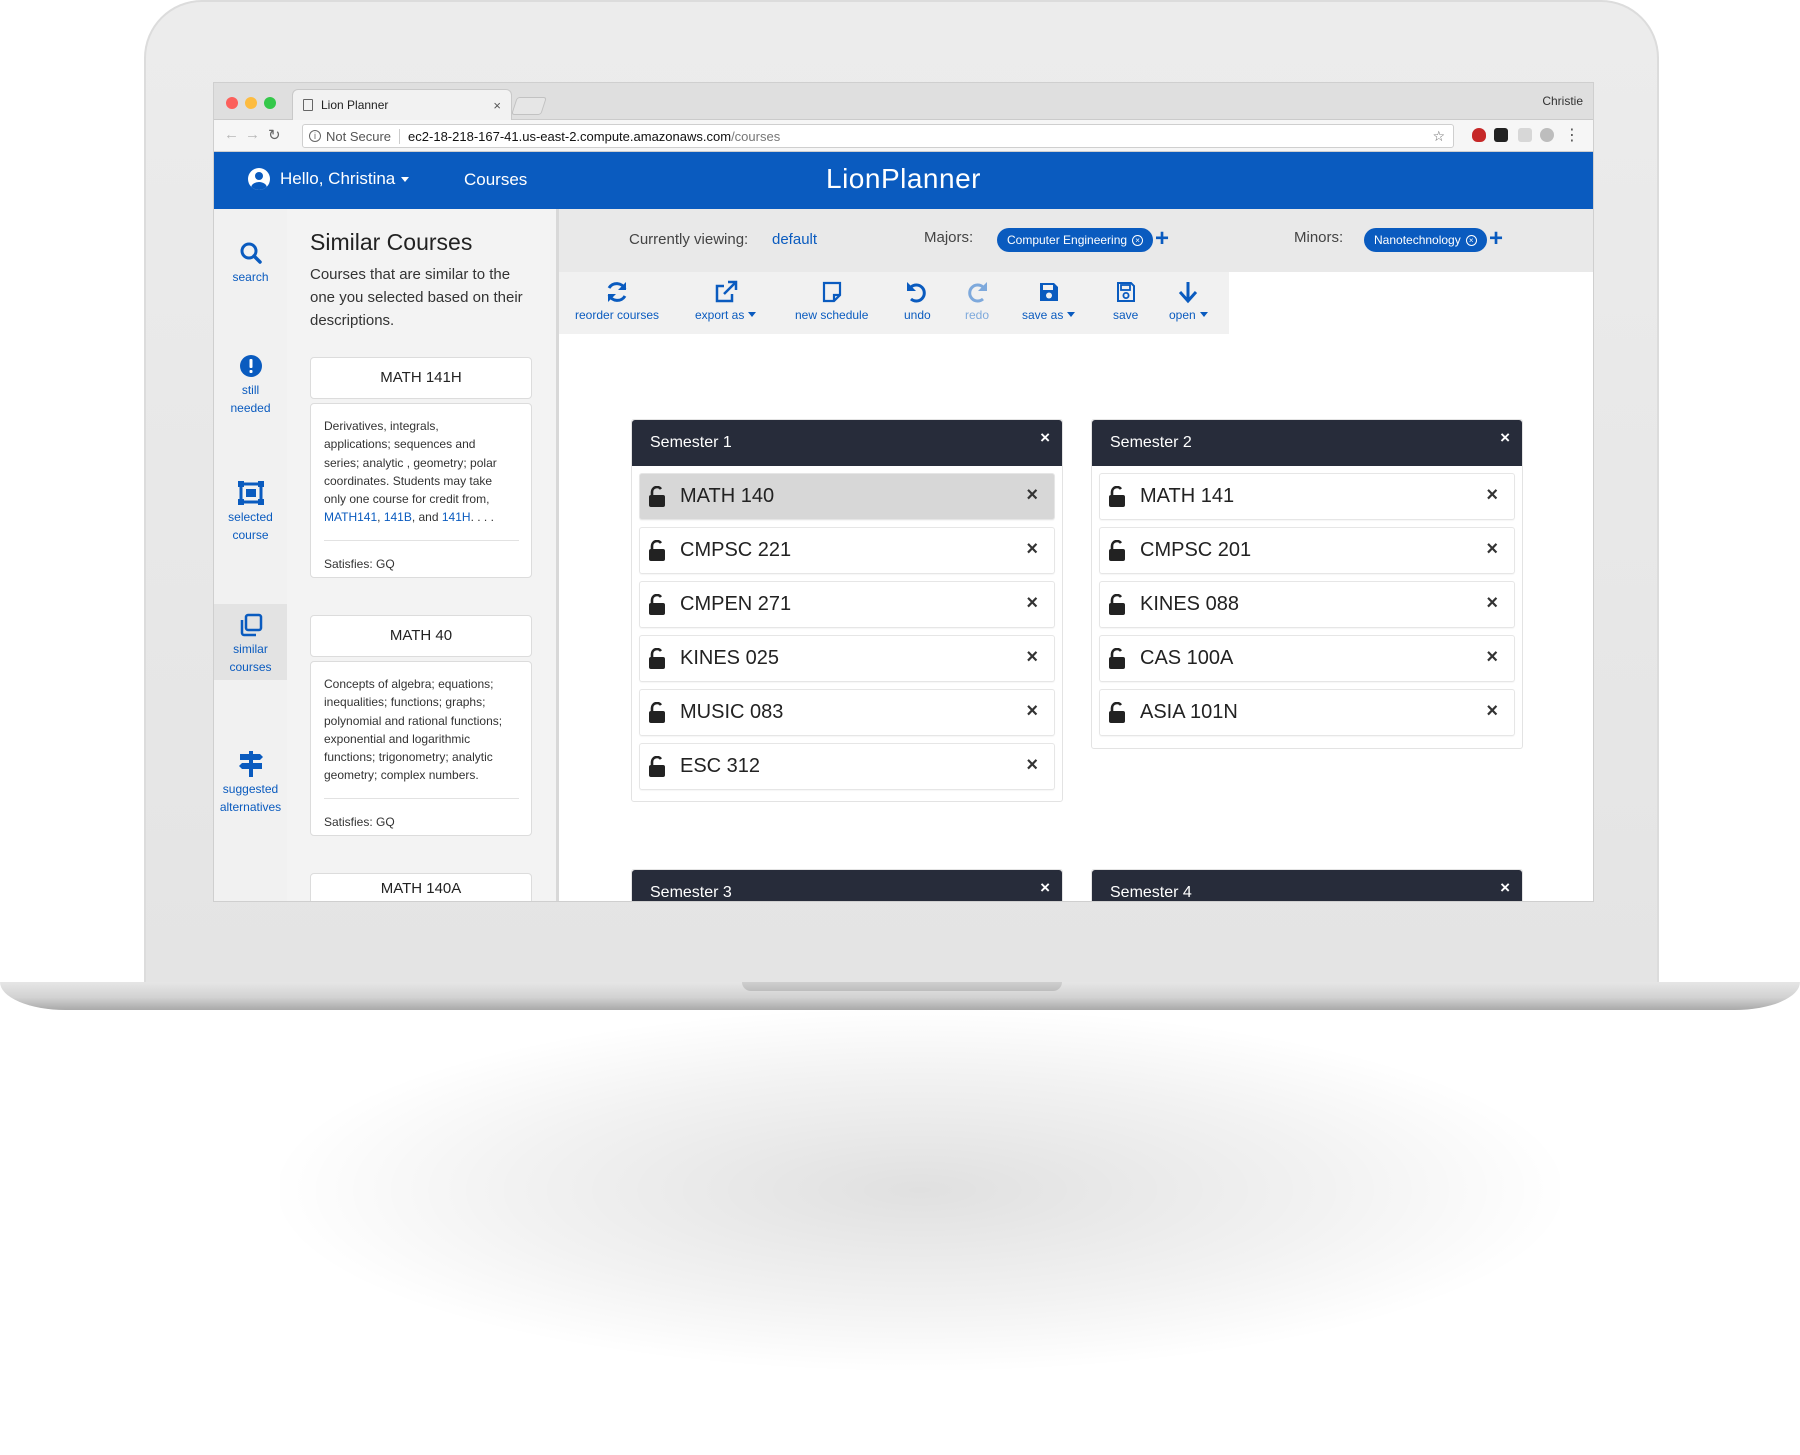 The image size is (1800, 1455). What do you see at coordinates (726, 301) in the screenshot?
I see `export-as-button: export as` at bounding box center [726, 301].